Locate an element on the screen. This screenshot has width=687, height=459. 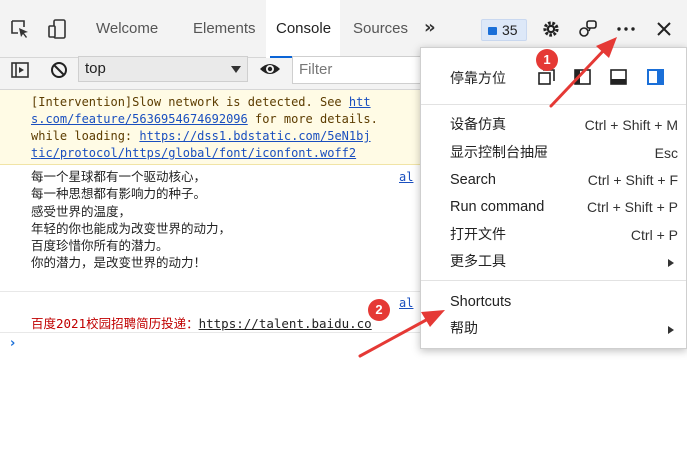
console-recruit-message: 百度2021校园招聘简历投递：https://talent.baidu.co is located at coordinates (201, 323).